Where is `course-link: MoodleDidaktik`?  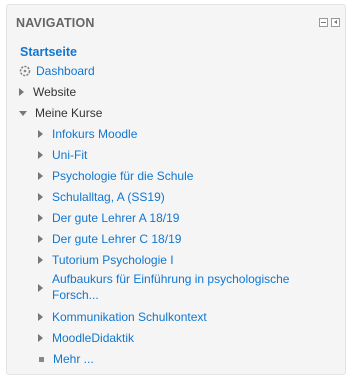
course-link: MoodleDidaktik is located at coordinates (93, 338).